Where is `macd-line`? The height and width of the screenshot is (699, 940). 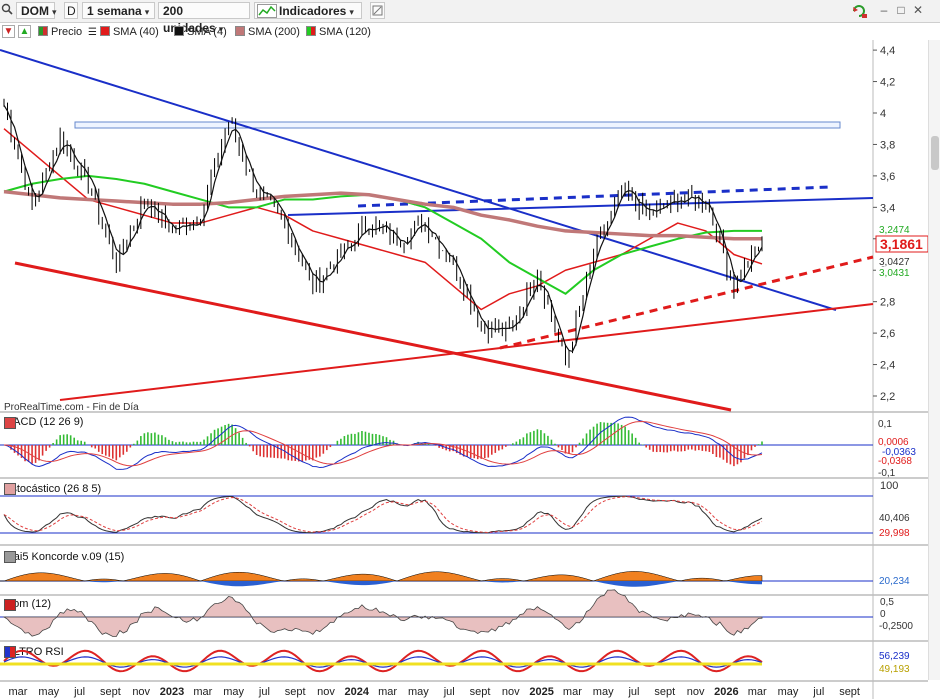 macd-line is located at coordinates (383, 443).